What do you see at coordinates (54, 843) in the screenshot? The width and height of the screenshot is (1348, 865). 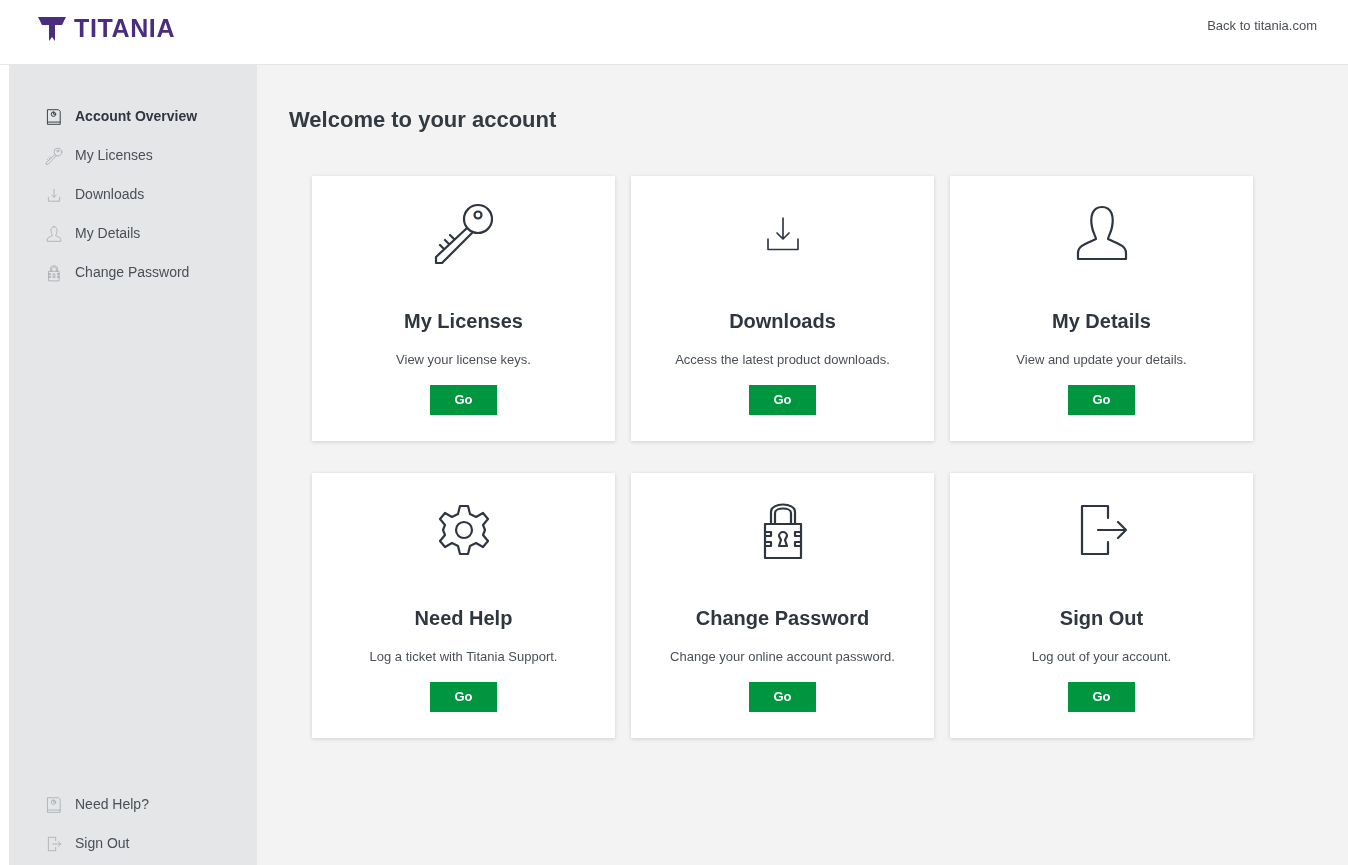 I see `sign-out-icon` at bounding box center [54, 843].